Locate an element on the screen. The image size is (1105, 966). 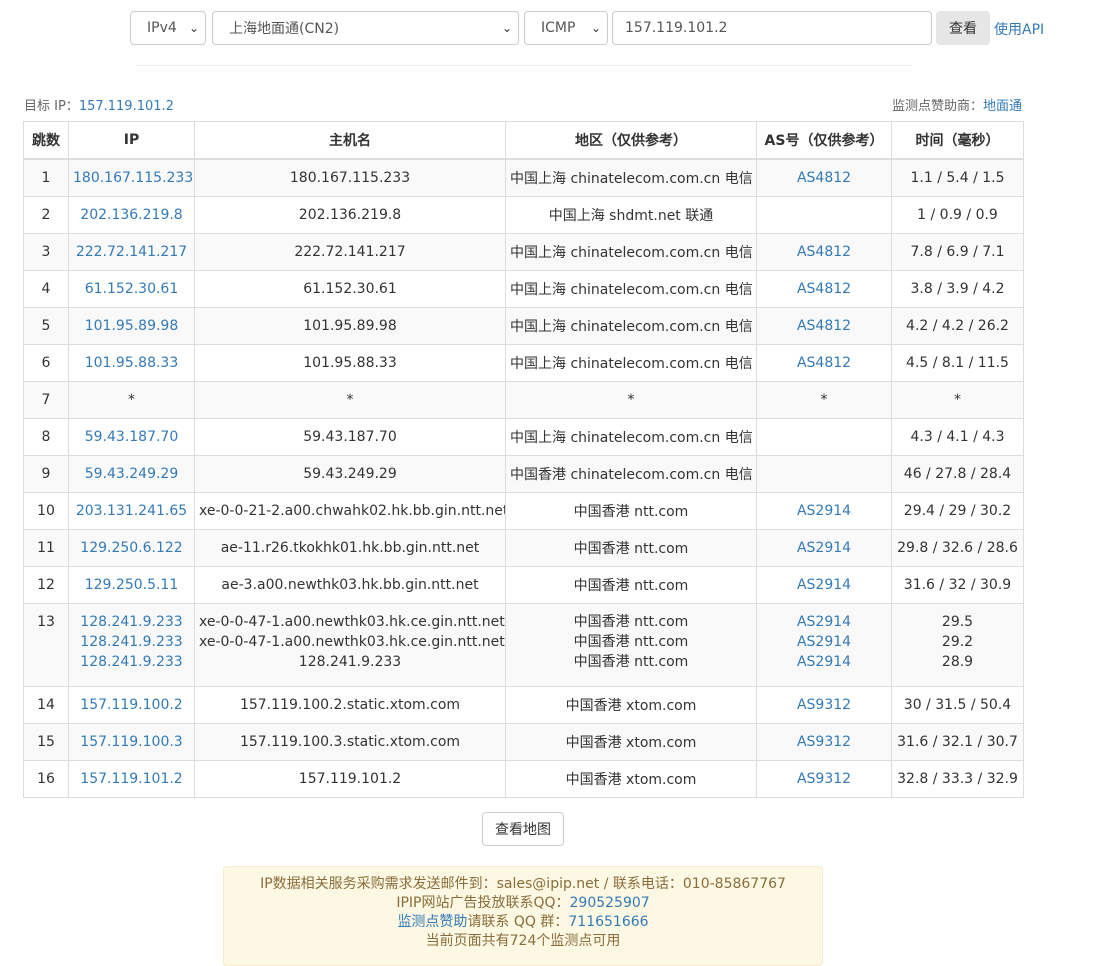
ip-version-select: IPv4 ⌄ is located at coordinates (168, 28).